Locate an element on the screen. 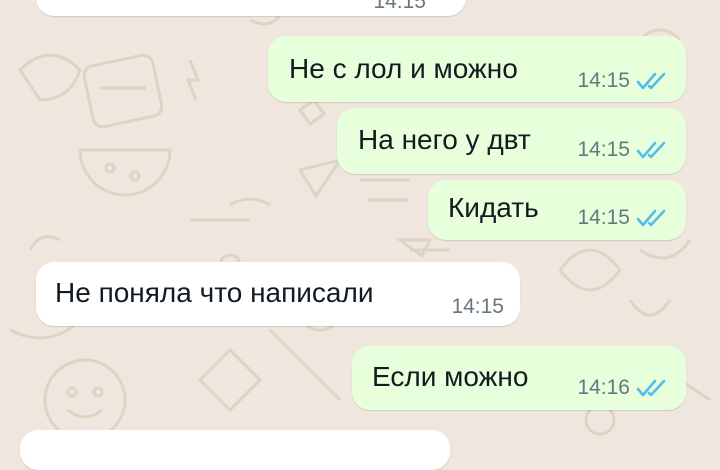 The image size is (720, 470). message-bubble-outgoing: Кидать 14:15 is located at coordinates (557, 210).